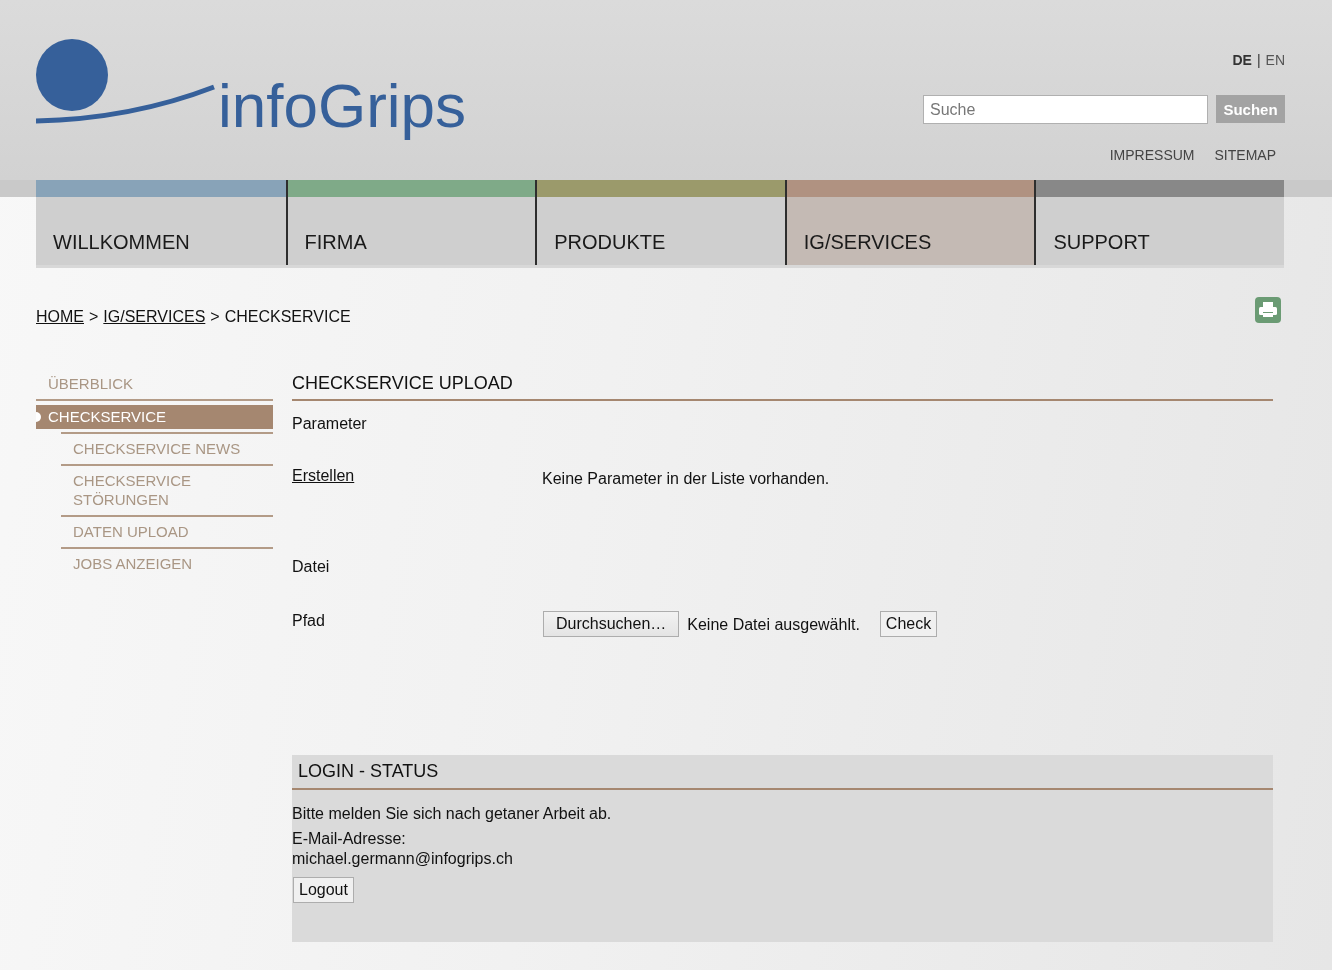  I want to click on section-label: Datei, so click(311, 566).